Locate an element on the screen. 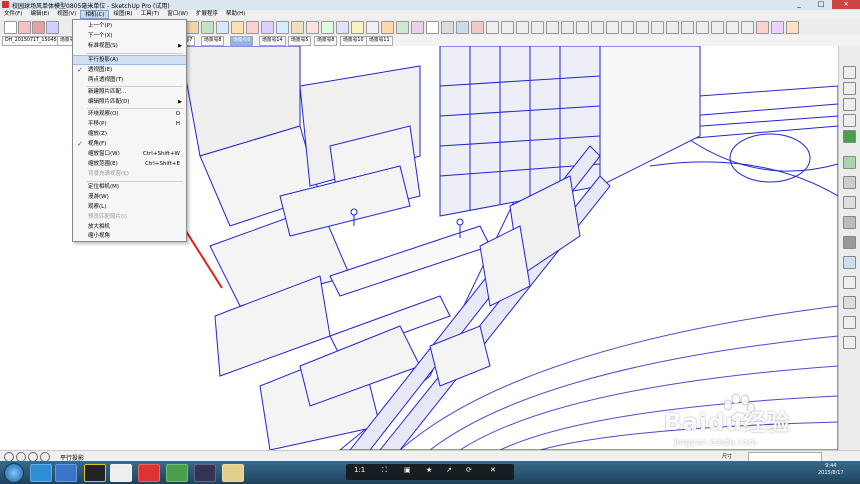  fullscreen-icon: ⛶ is located at coordinates (384, 470).